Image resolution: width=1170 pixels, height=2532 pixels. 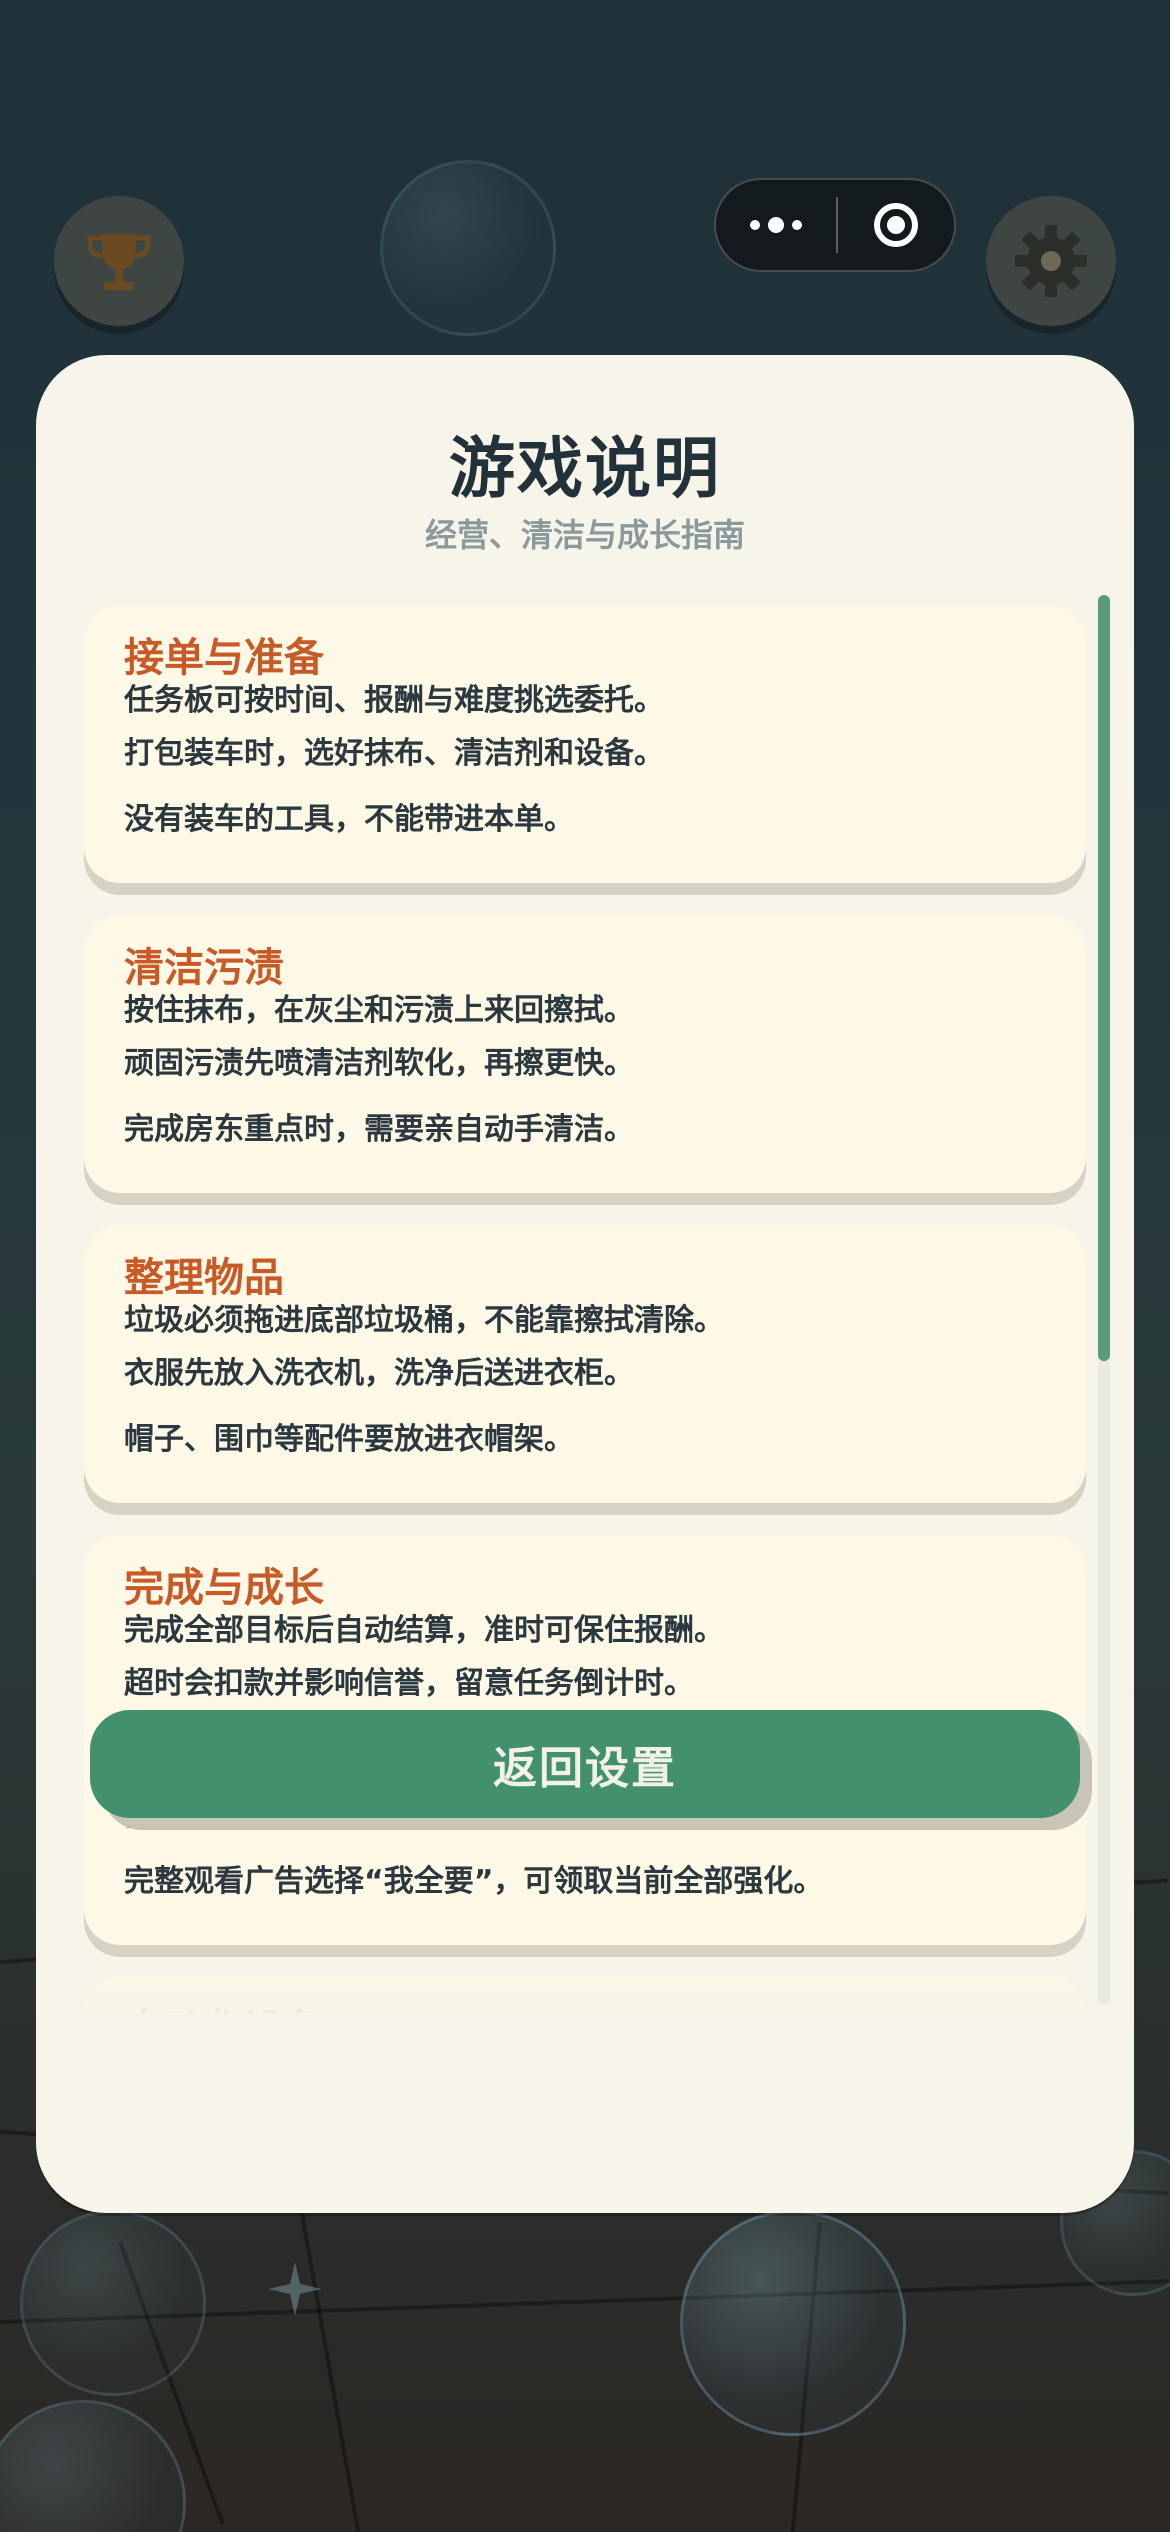 I want to click on modal-subtitle: 经营、清洁与成长指南, so click(x=584, y=535).